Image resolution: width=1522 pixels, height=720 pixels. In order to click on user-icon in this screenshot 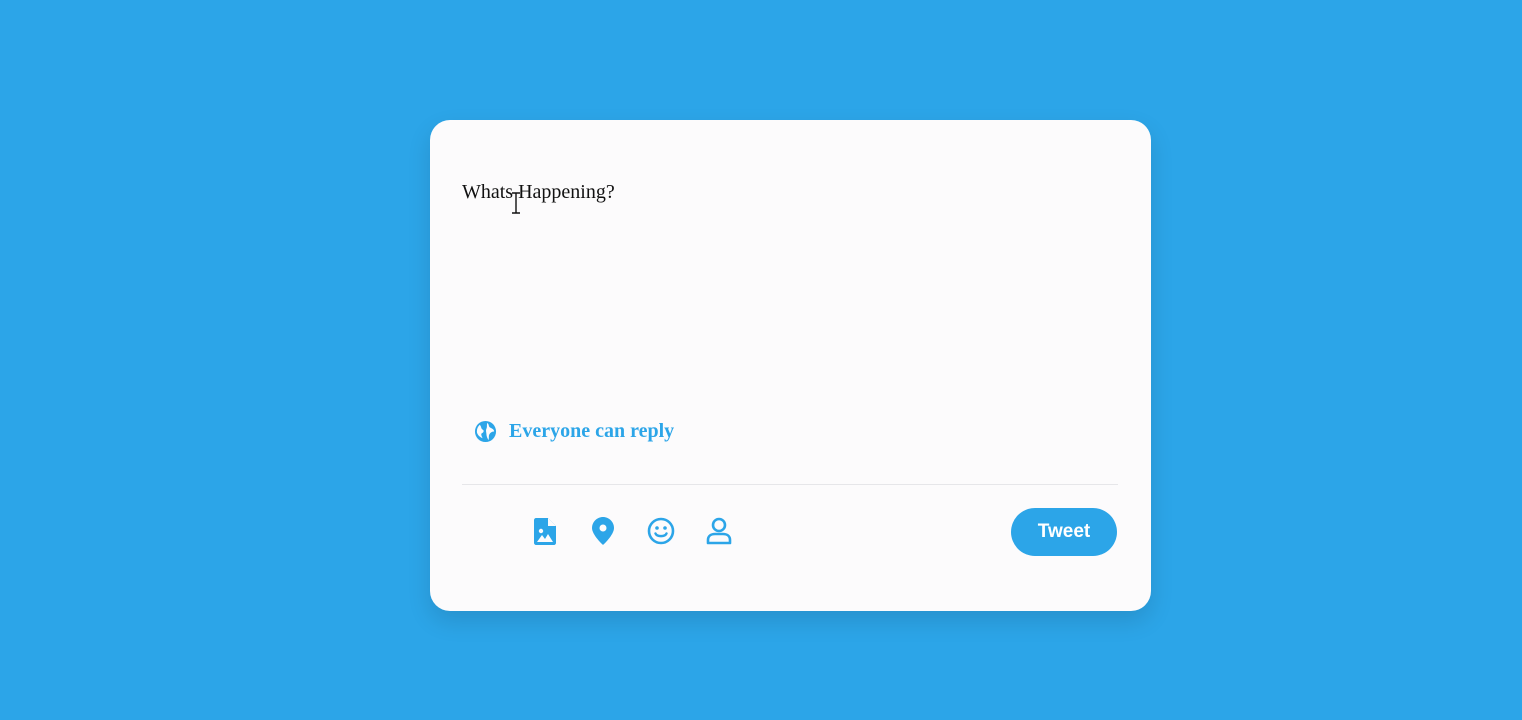, I will do `click(719, 531)`.